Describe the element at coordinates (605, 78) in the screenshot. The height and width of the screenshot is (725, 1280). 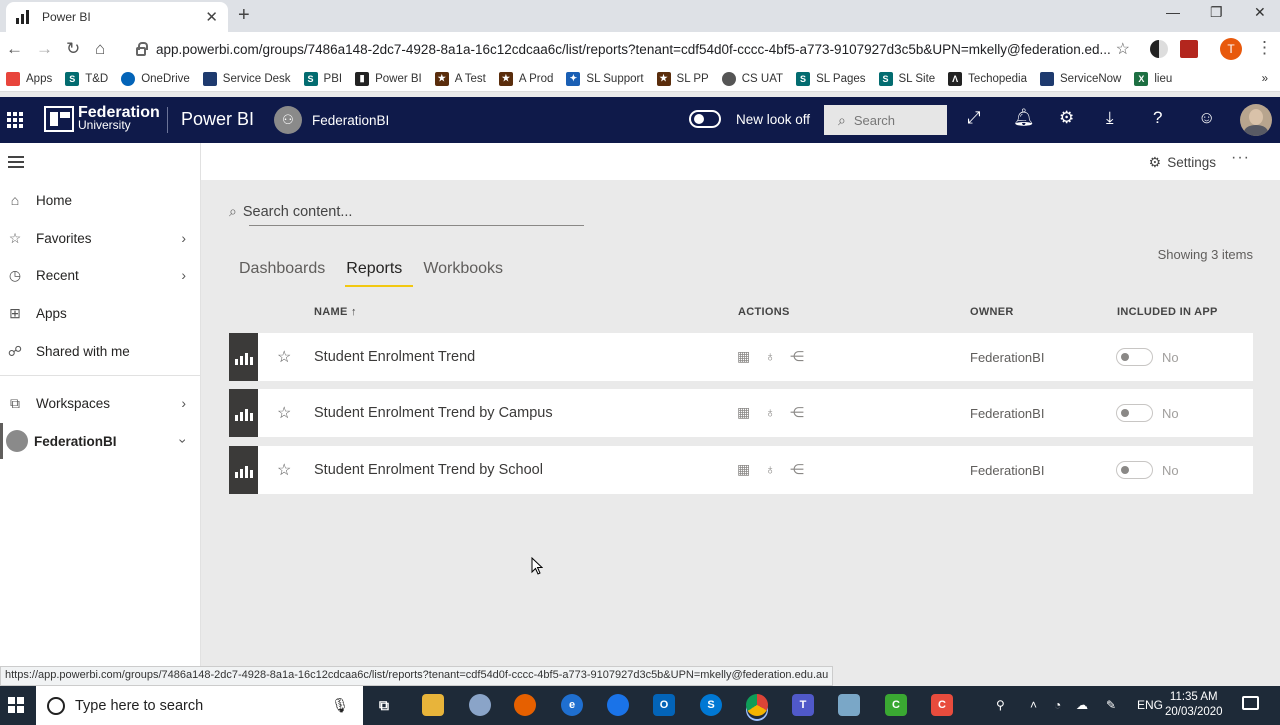
I see `bookmark-item: ✦ SL Support` at that location.